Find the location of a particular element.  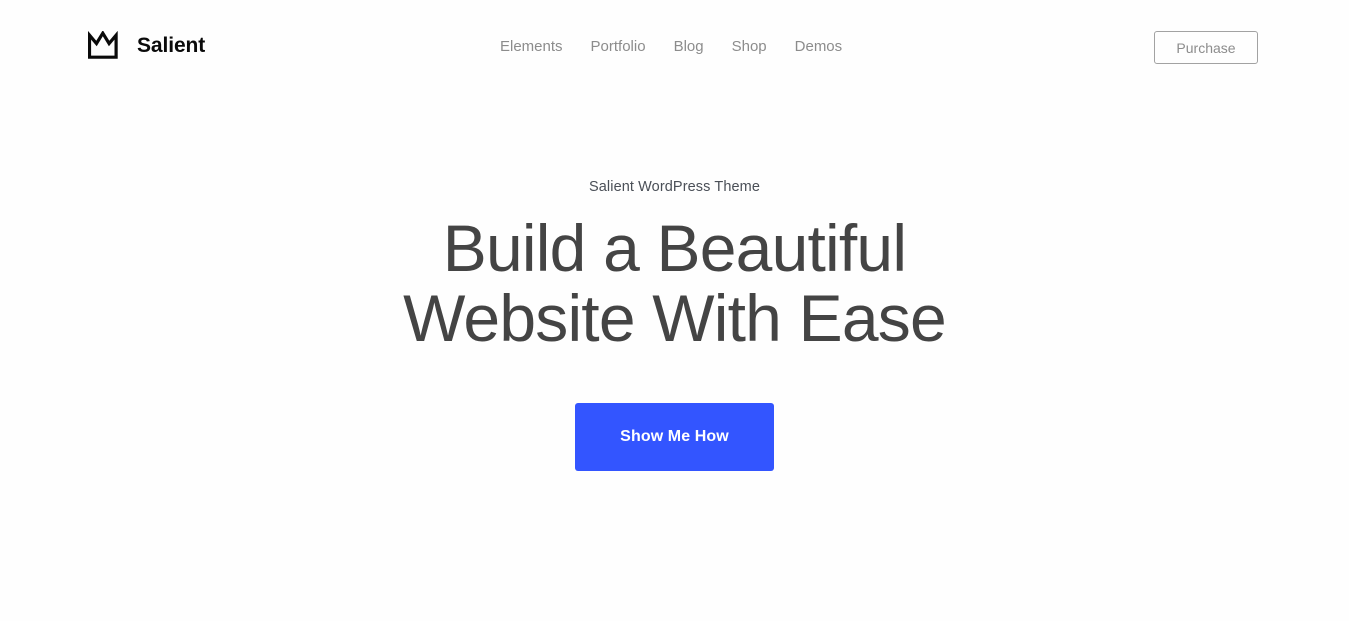

show-me-how-button: Show Me How is located at coordinates (674, 437).